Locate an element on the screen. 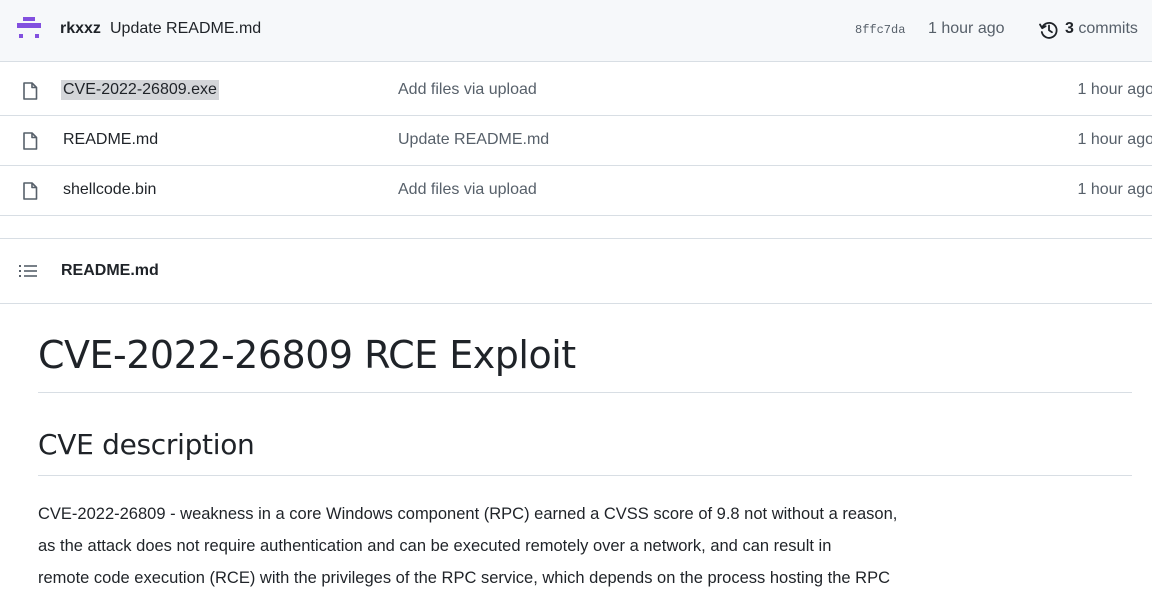 This screenshot has width=1152, height=595. file-row: README.md Update README.md 1 hour ago is located at coordinates (576, 141).